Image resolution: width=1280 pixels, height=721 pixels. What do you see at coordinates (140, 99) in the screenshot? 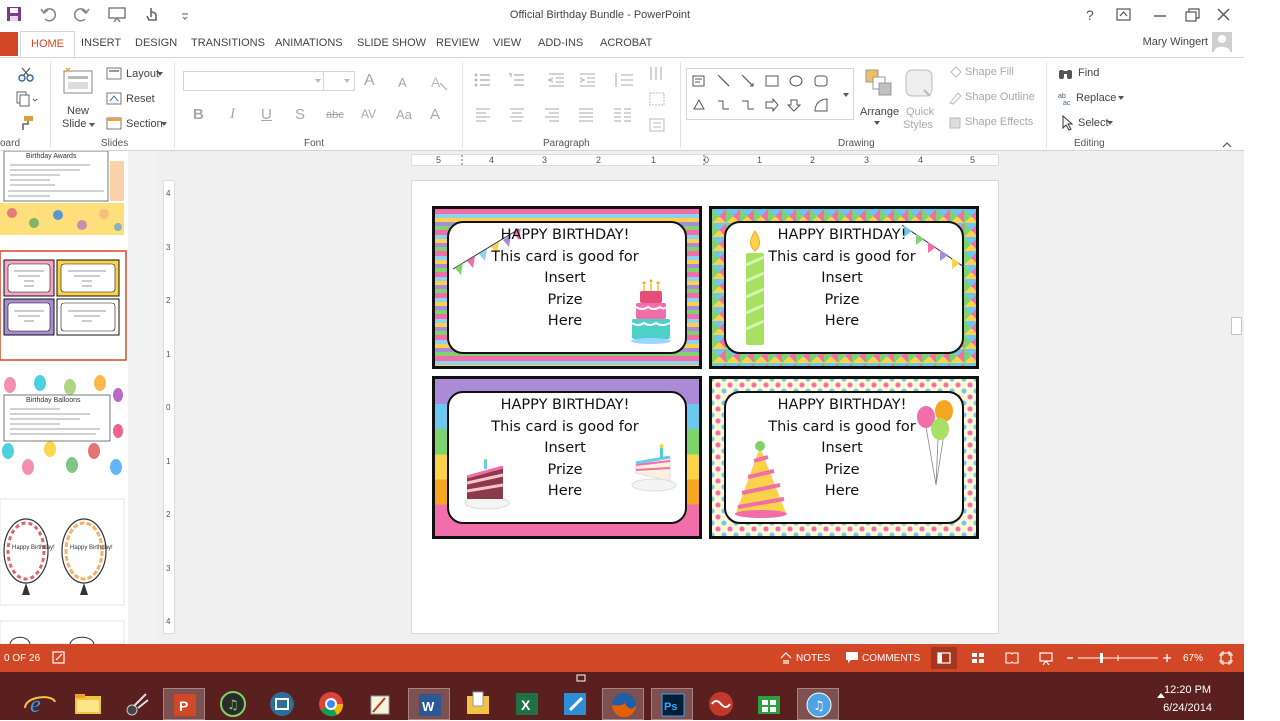
I see `reset-button: Reset` at bounding box center [140, 99].